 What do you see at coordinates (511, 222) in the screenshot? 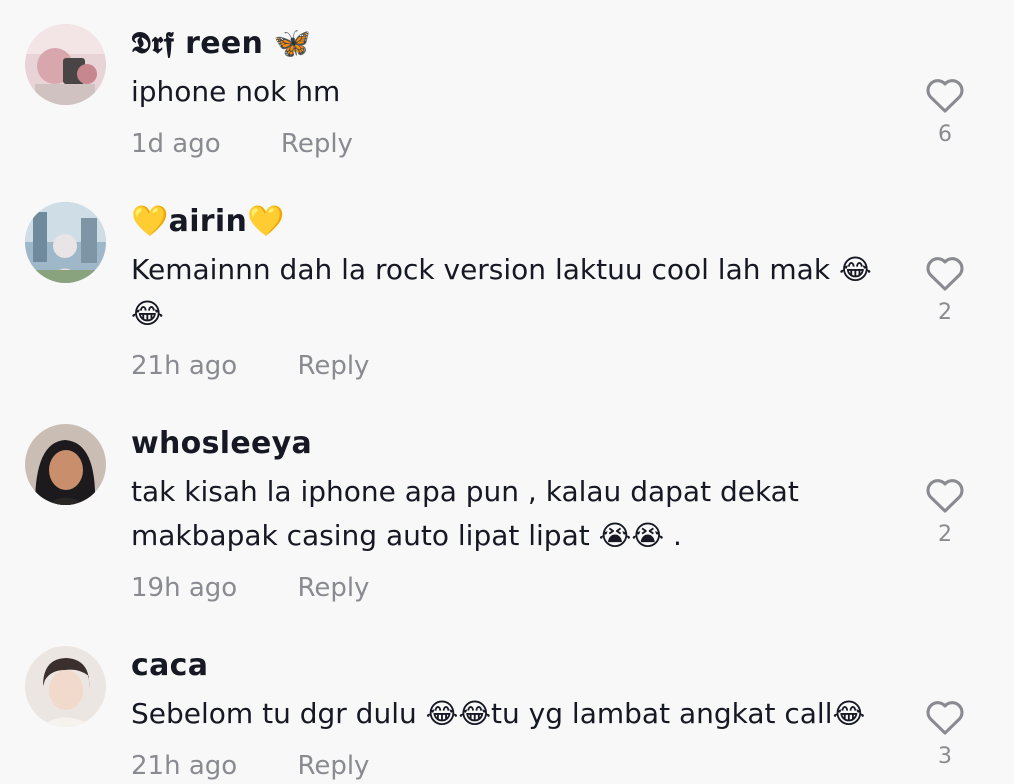
I see `comment-username: 💛airin💛` at bounding box center [511, 222].